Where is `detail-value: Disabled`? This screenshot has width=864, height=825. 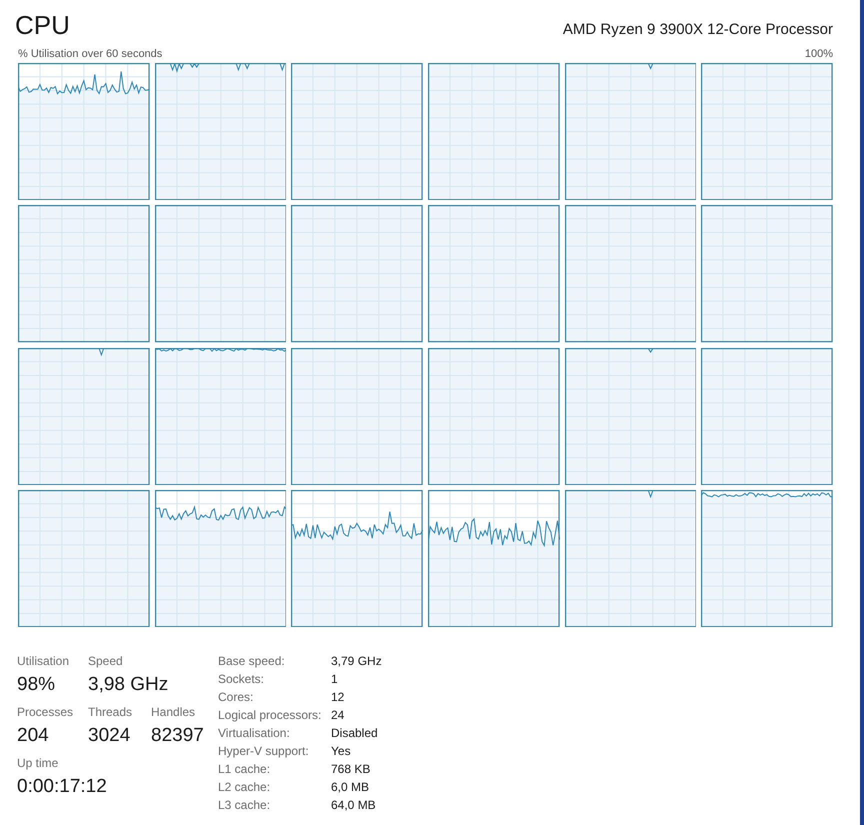
detail-value: Disabled is located at coordinates (354, 733).